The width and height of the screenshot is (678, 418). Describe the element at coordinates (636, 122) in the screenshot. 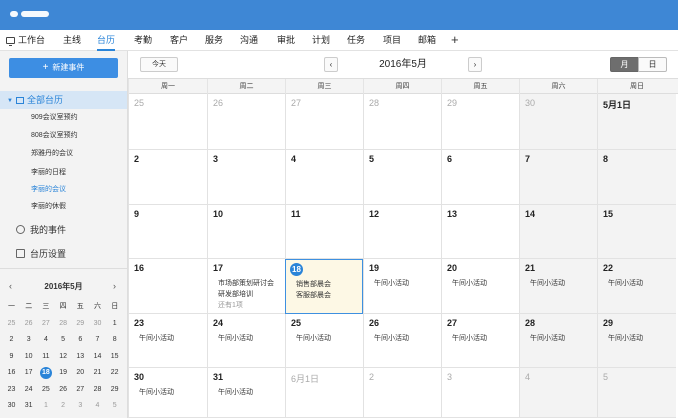

I see `day-cell: 5月1日` at that location.